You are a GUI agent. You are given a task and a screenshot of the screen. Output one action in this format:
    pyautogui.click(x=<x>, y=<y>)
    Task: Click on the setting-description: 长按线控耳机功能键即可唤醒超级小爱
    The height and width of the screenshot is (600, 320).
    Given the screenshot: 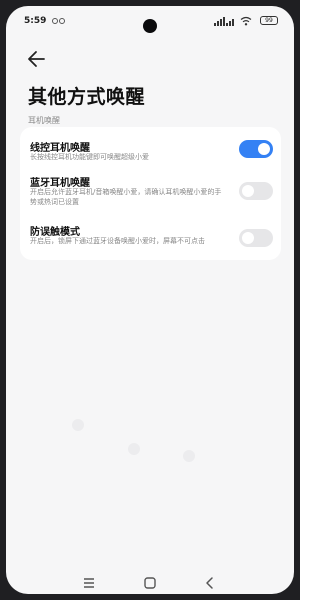 What is the action you would take?
    pyautogui.click(x=89, y=157)
    